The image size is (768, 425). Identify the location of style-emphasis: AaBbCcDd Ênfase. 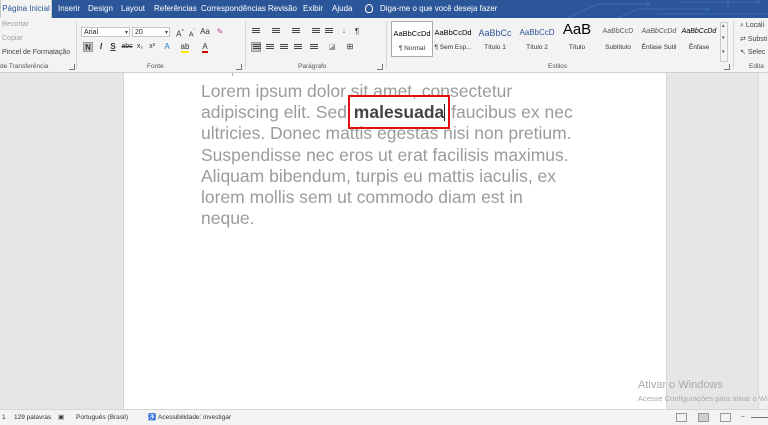
(699, 39).